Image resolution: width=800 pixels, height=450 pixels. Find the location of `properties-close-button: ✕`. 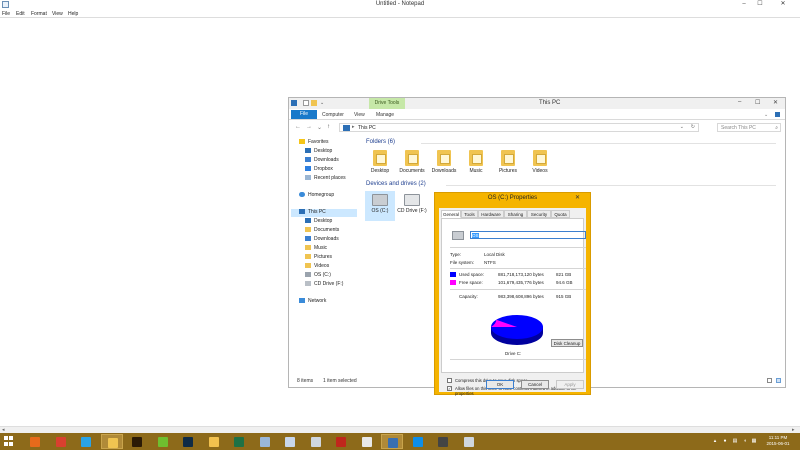

properties-close-button: ✕ is located at coordinates (577, 197).